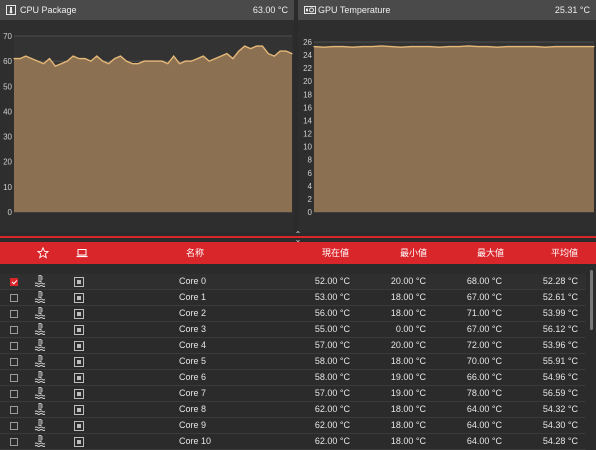  What do you see at coordinates (82, 253) in the screenshot?
I see `laptop-icon` at bounding box center [82, 253].